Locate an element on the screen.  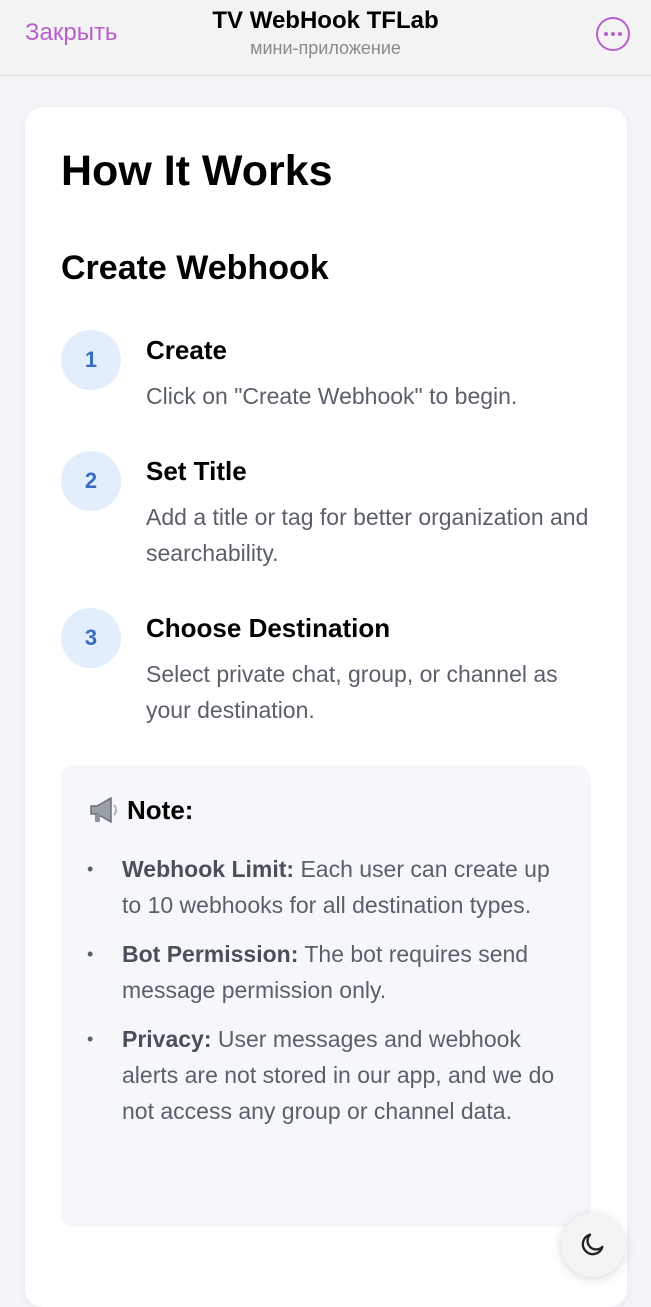
step-title: Choose Destination is located at coordinates (268, 628).